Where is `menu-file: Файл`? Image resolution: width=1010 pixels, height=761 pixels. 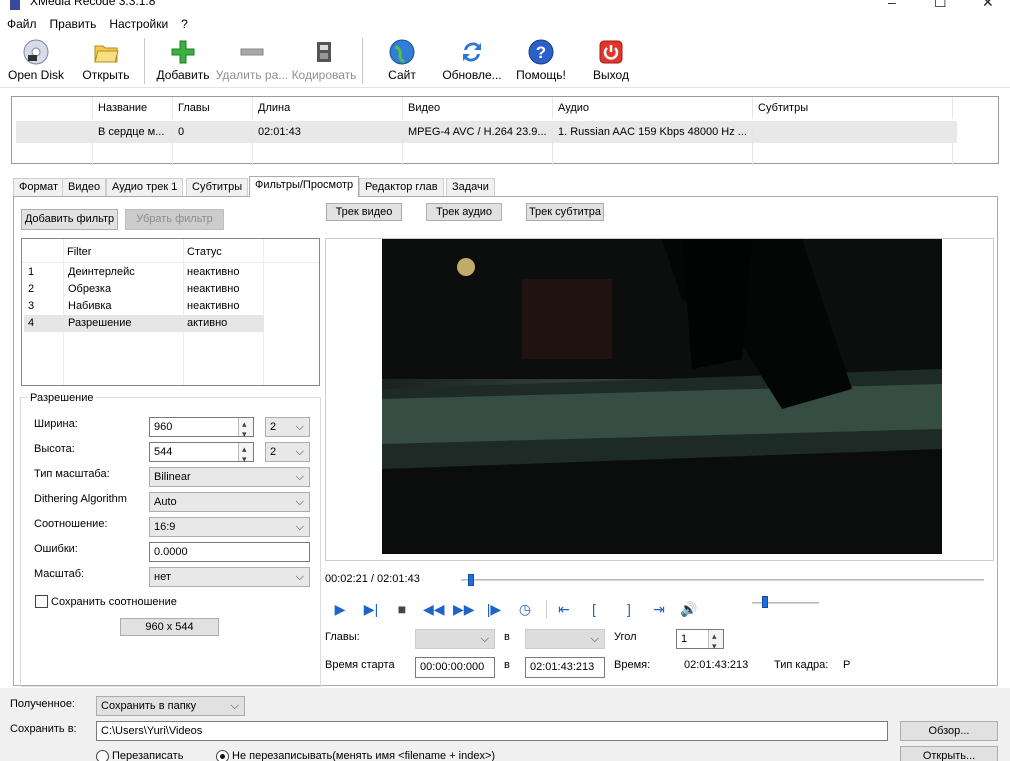
menu-file: Файл is located at coordinates (21, 23).